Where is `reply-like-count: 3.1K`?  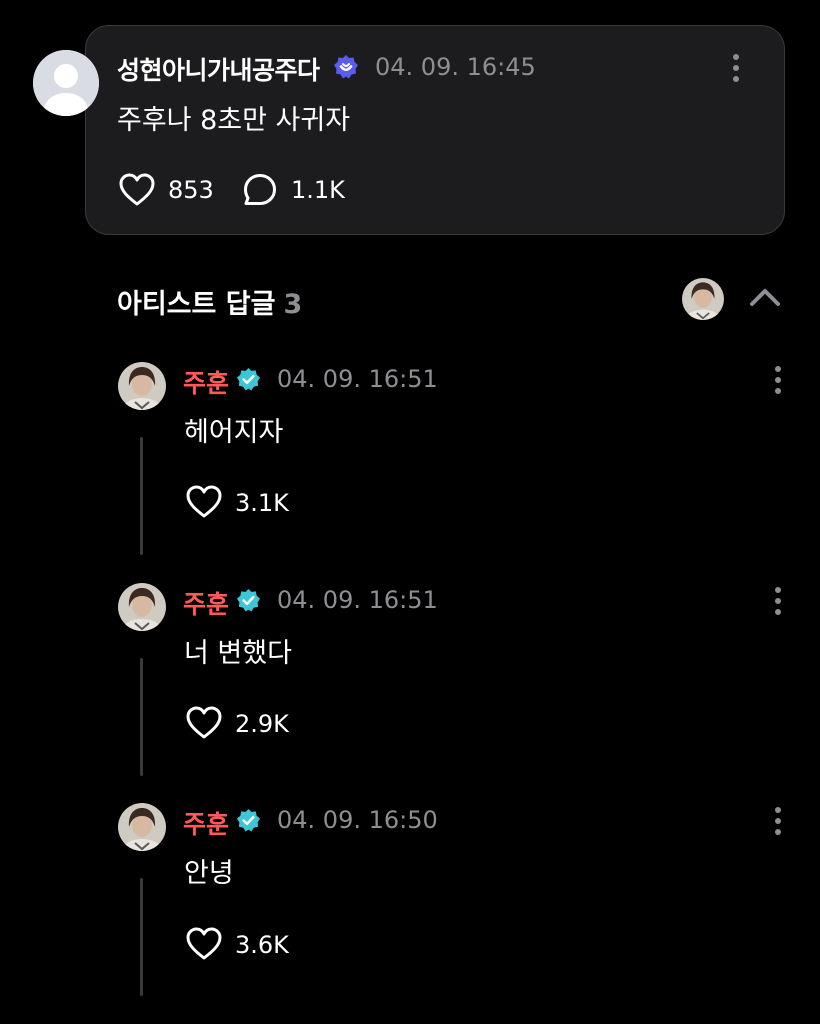
reply-like-count: 3.1K is located at coordinates (262, 503).